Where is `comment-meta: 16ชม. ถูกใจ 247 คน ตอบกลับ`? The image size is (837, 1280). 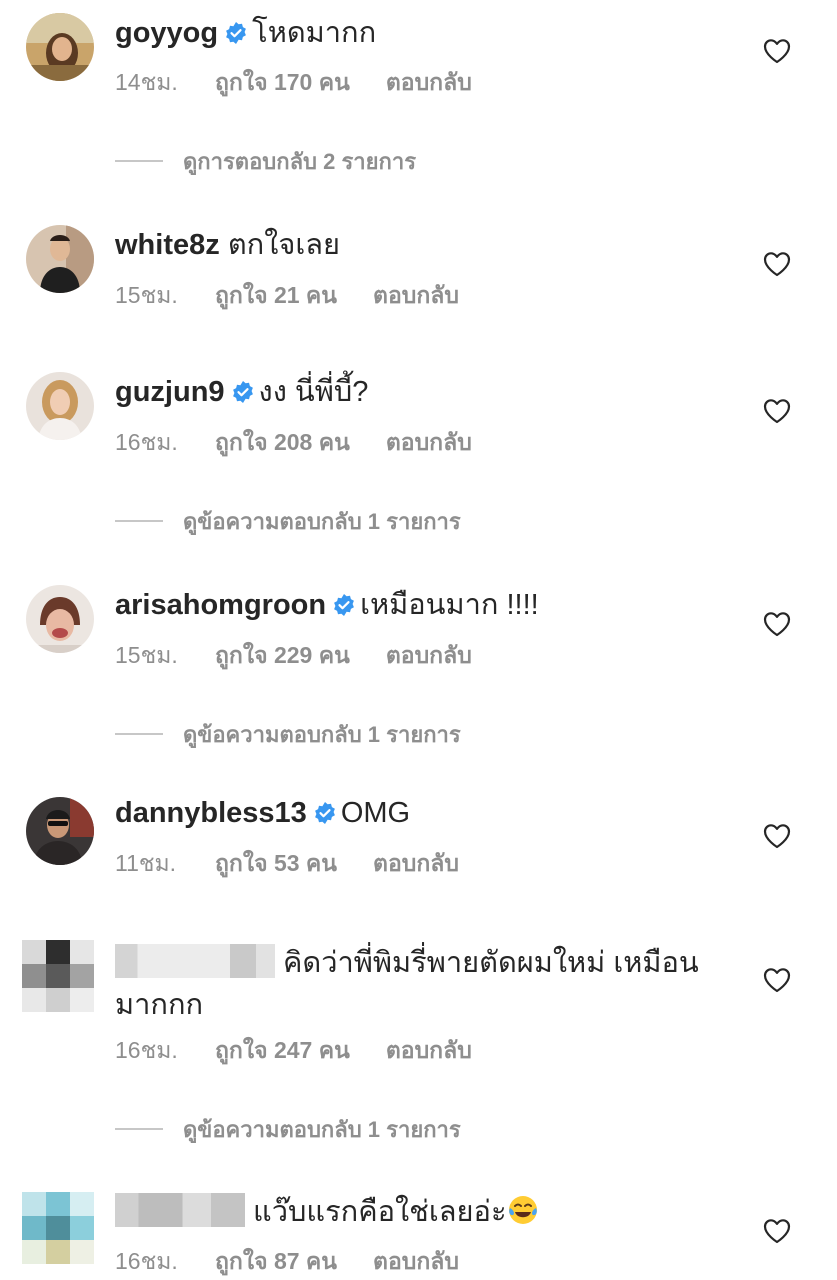 comment-meta: 16ชม. ถูกใจ 247 คน ตอบกลับ is located at coordinates (293, 1050).